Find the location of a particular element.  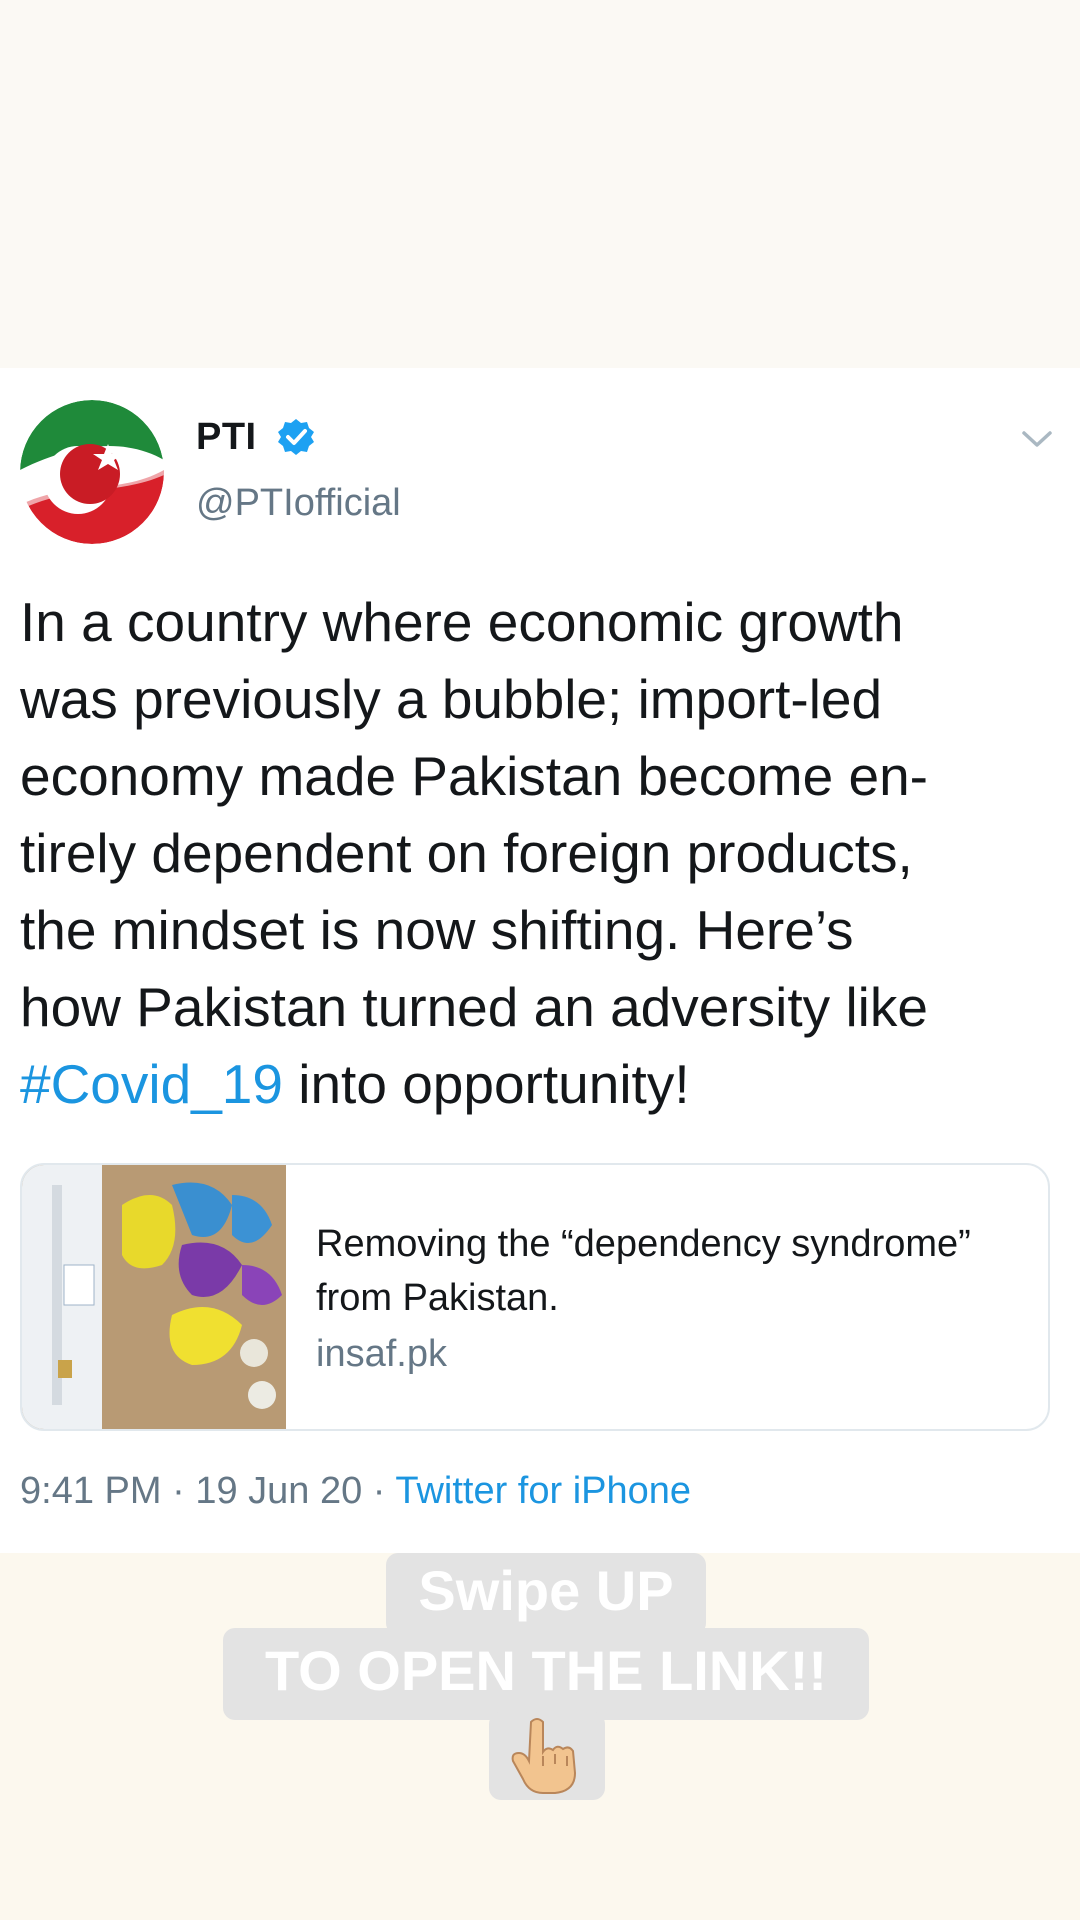

pti-flag-avatar-image is located at coordinates (92, 472).